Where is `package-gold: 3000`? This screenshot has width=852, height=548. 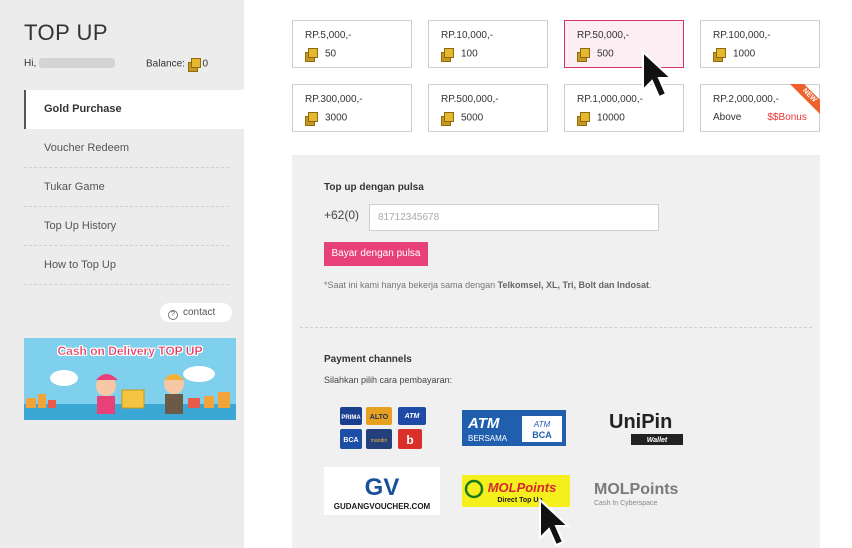
package-gold: 3000 is located at coordinates (326, 119).